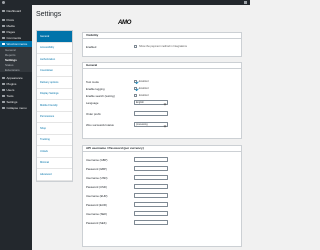 This screenshot has width=320, height=250. Describe the element at coordinates (54, 140) in the screenshot. I see `tab-tracking: Tracking` at that location.